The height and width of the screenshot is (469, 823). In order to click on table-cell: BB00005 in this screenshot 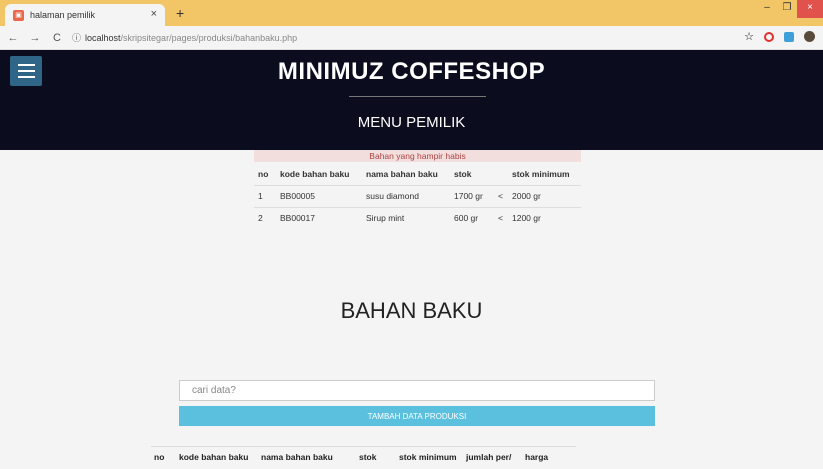, I will do `click(319, 195)`.